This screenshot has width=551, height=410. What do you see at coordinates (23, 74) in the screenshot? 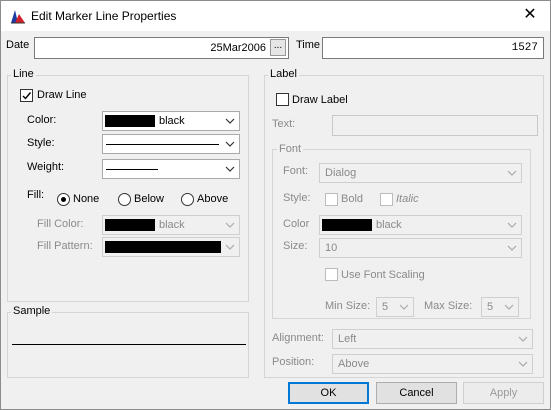
I see `line-group-title: Line` at bounding box center [23, 74].